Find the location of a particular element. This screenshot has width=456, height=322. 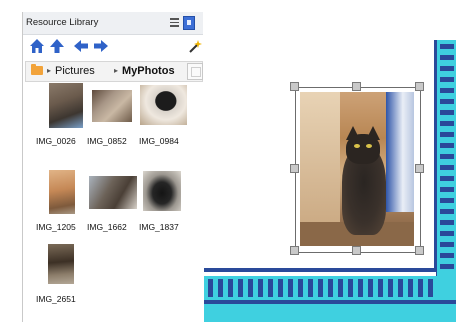

breadcrumb-item-myphotos: MyPhotos is located at coordinates (148, 71).